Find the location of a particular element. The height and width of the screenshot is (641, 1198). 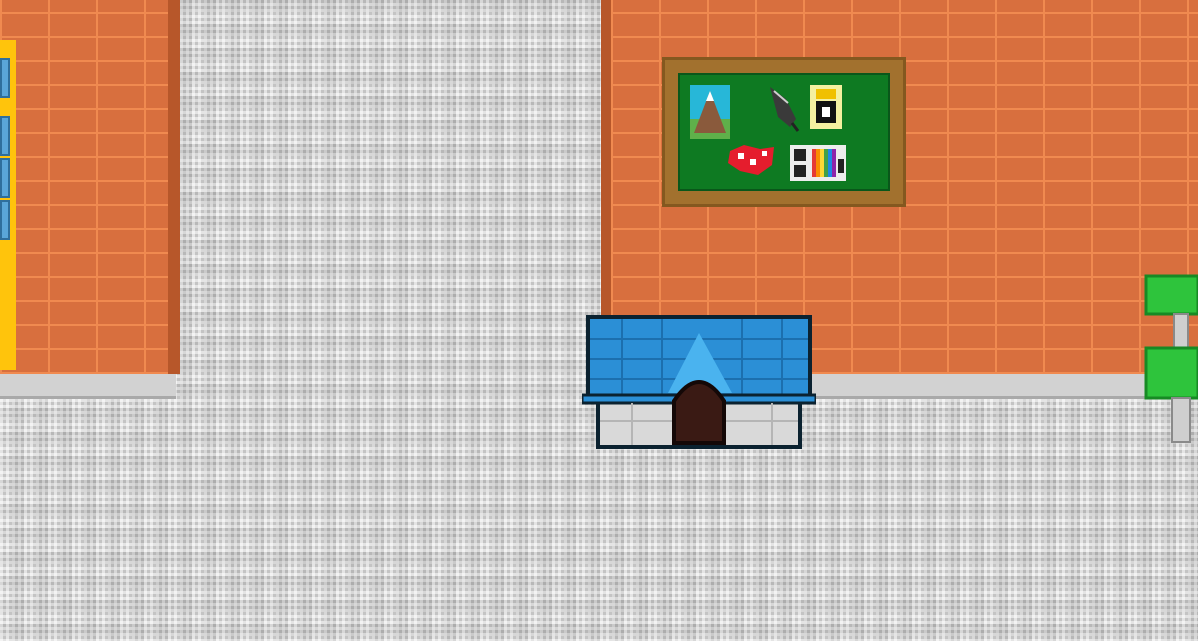

tower-card is located at coordinates (826, 107).